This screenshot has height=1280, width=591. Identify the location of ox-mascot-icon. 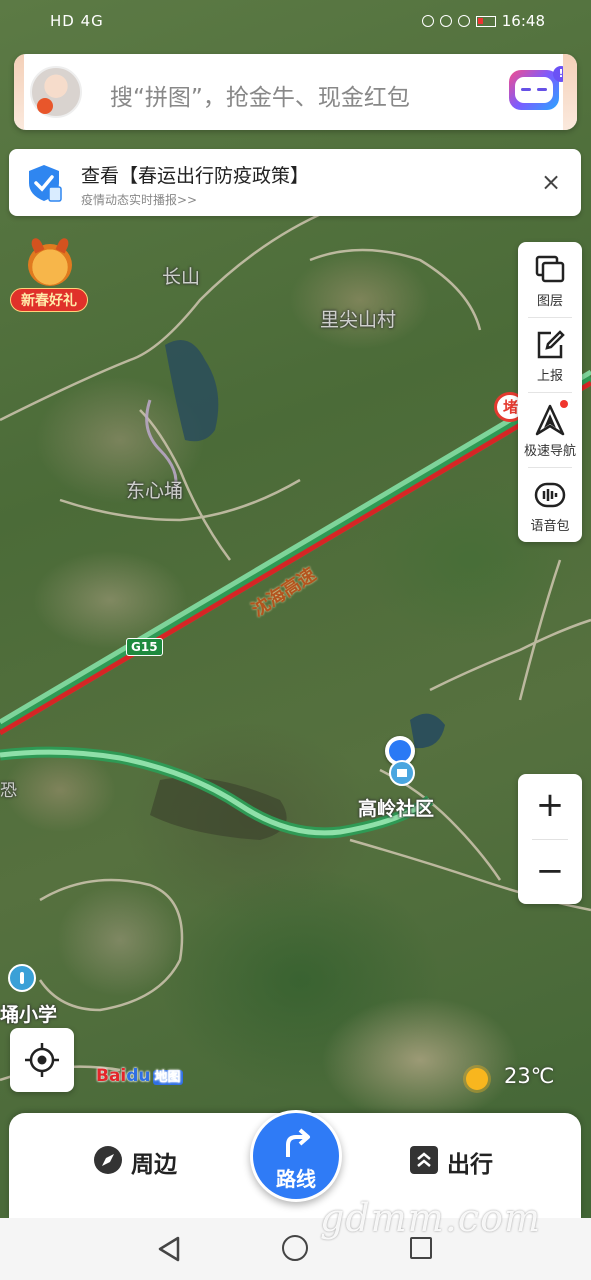
(50, 265).